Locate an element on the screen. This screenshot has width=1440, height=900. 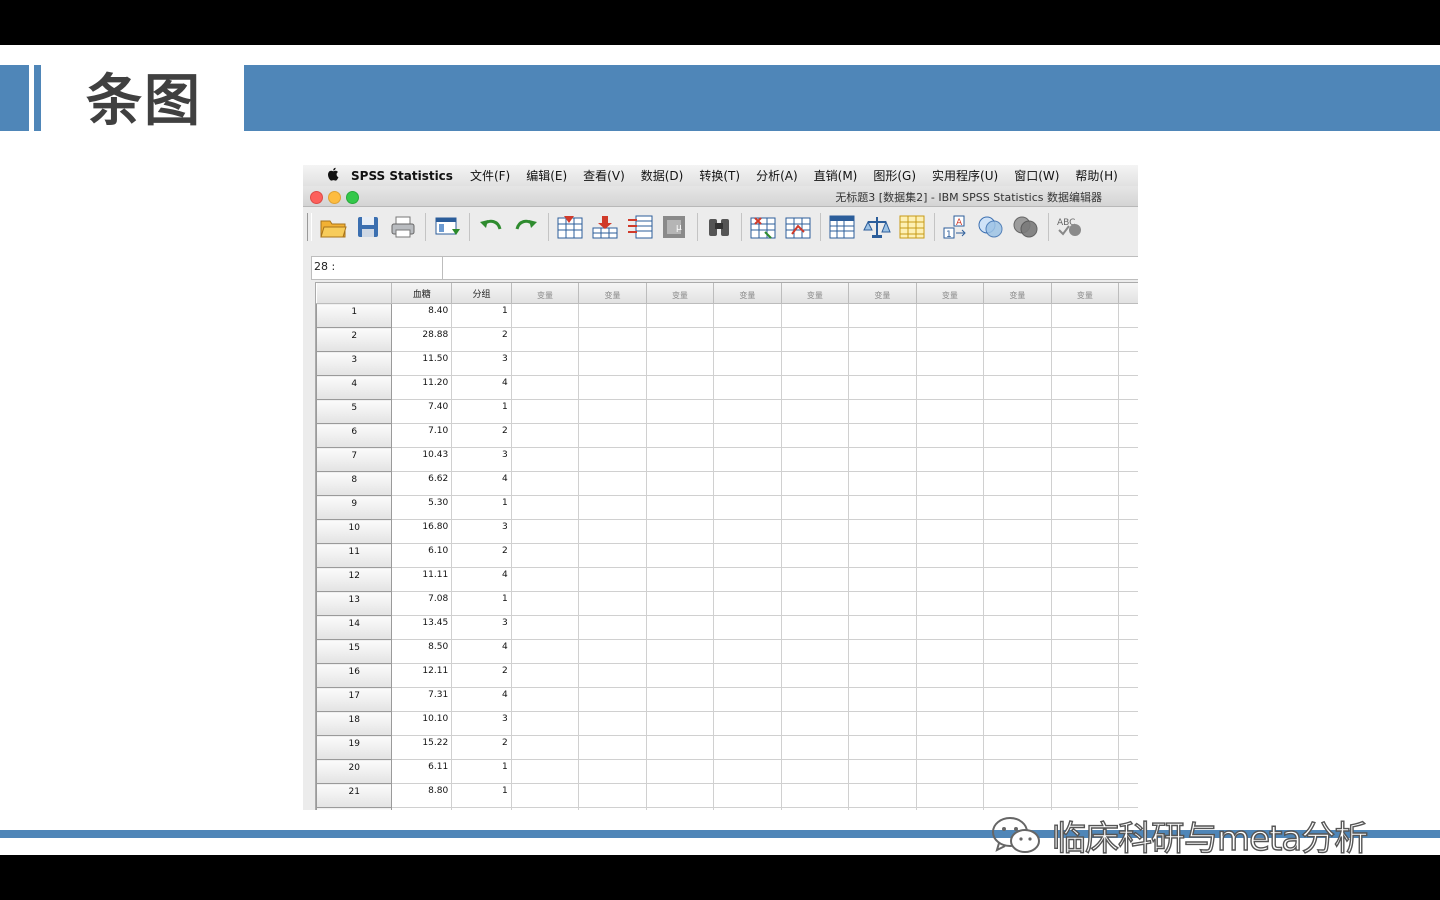
blood-glucose-cell: 7.40 is located at coordinates (422, 411).